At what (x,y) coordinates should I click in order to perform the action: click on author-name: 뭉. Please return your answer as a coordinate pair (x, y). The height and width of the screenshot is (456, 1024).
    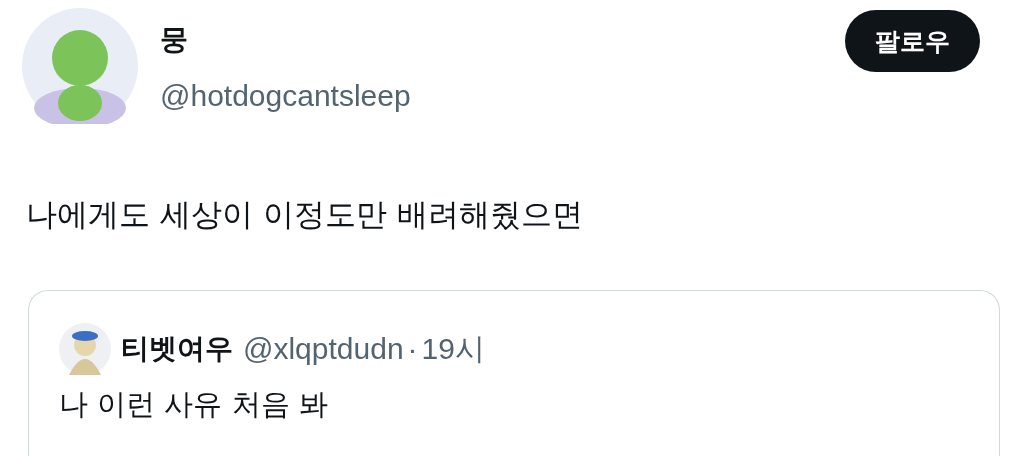
    Looking at the image, I should click on (502, 40).